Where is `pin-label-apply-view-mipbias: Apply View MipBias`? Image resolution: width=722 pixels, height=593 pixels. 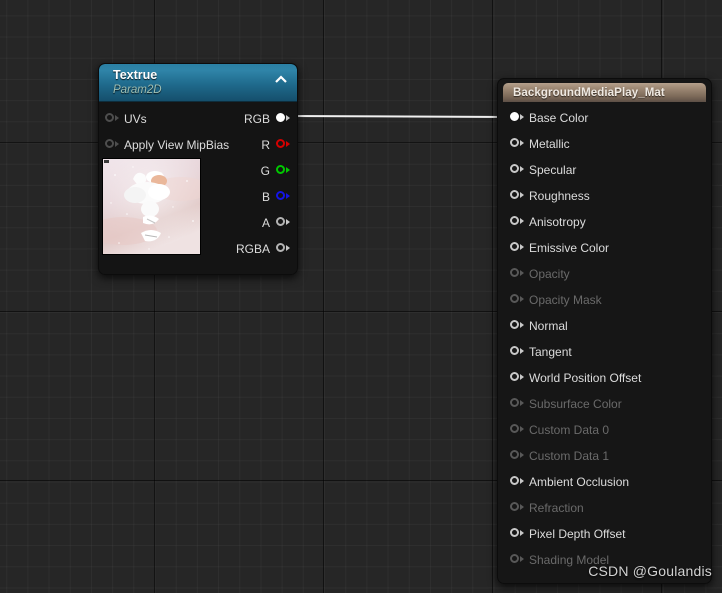 pin-label-apply-view-mipbias: Apply View MipBias is located at coordinates (177, 145).